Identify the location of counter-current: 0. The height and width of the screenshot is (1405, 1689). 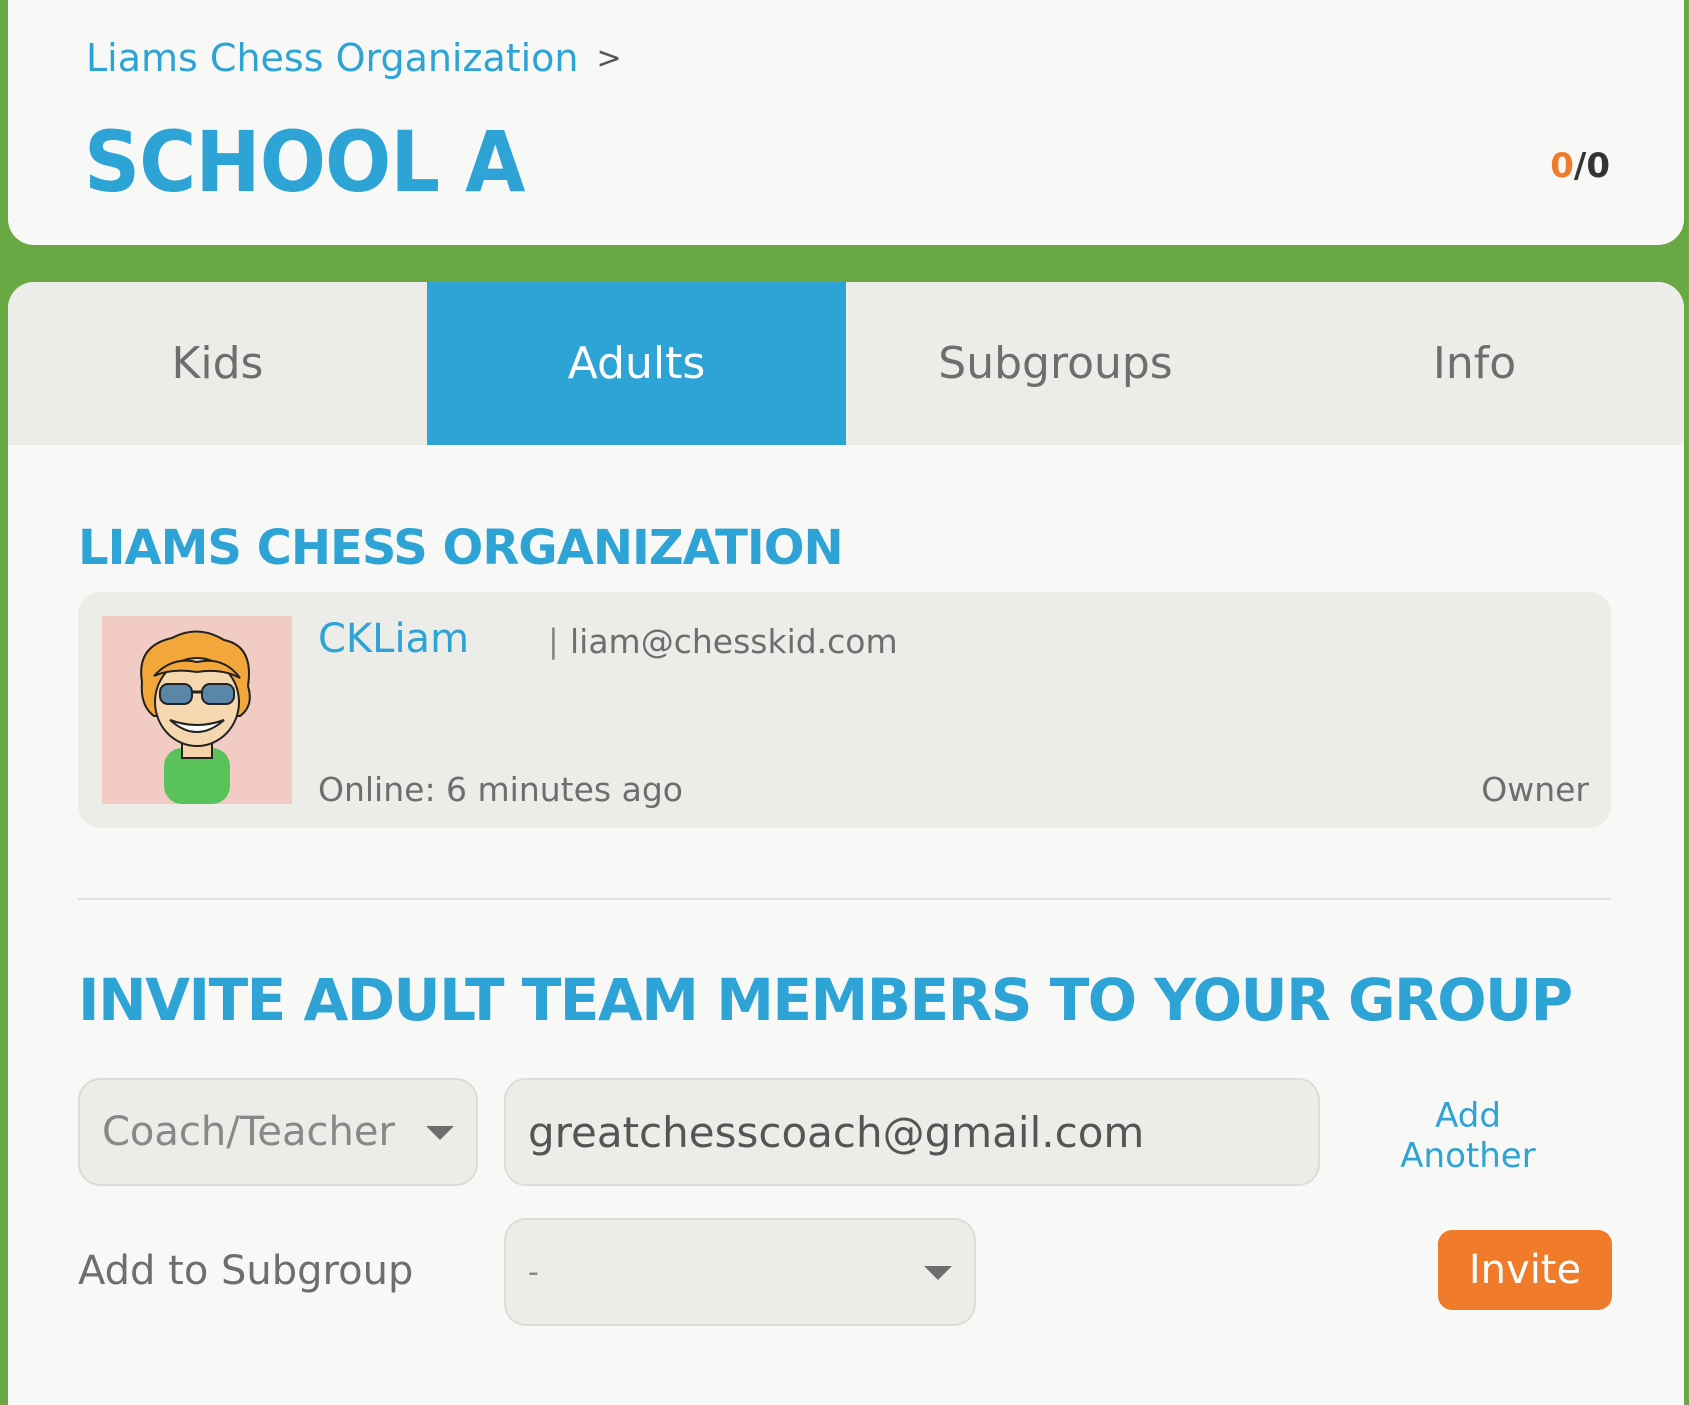
(1562, 166).